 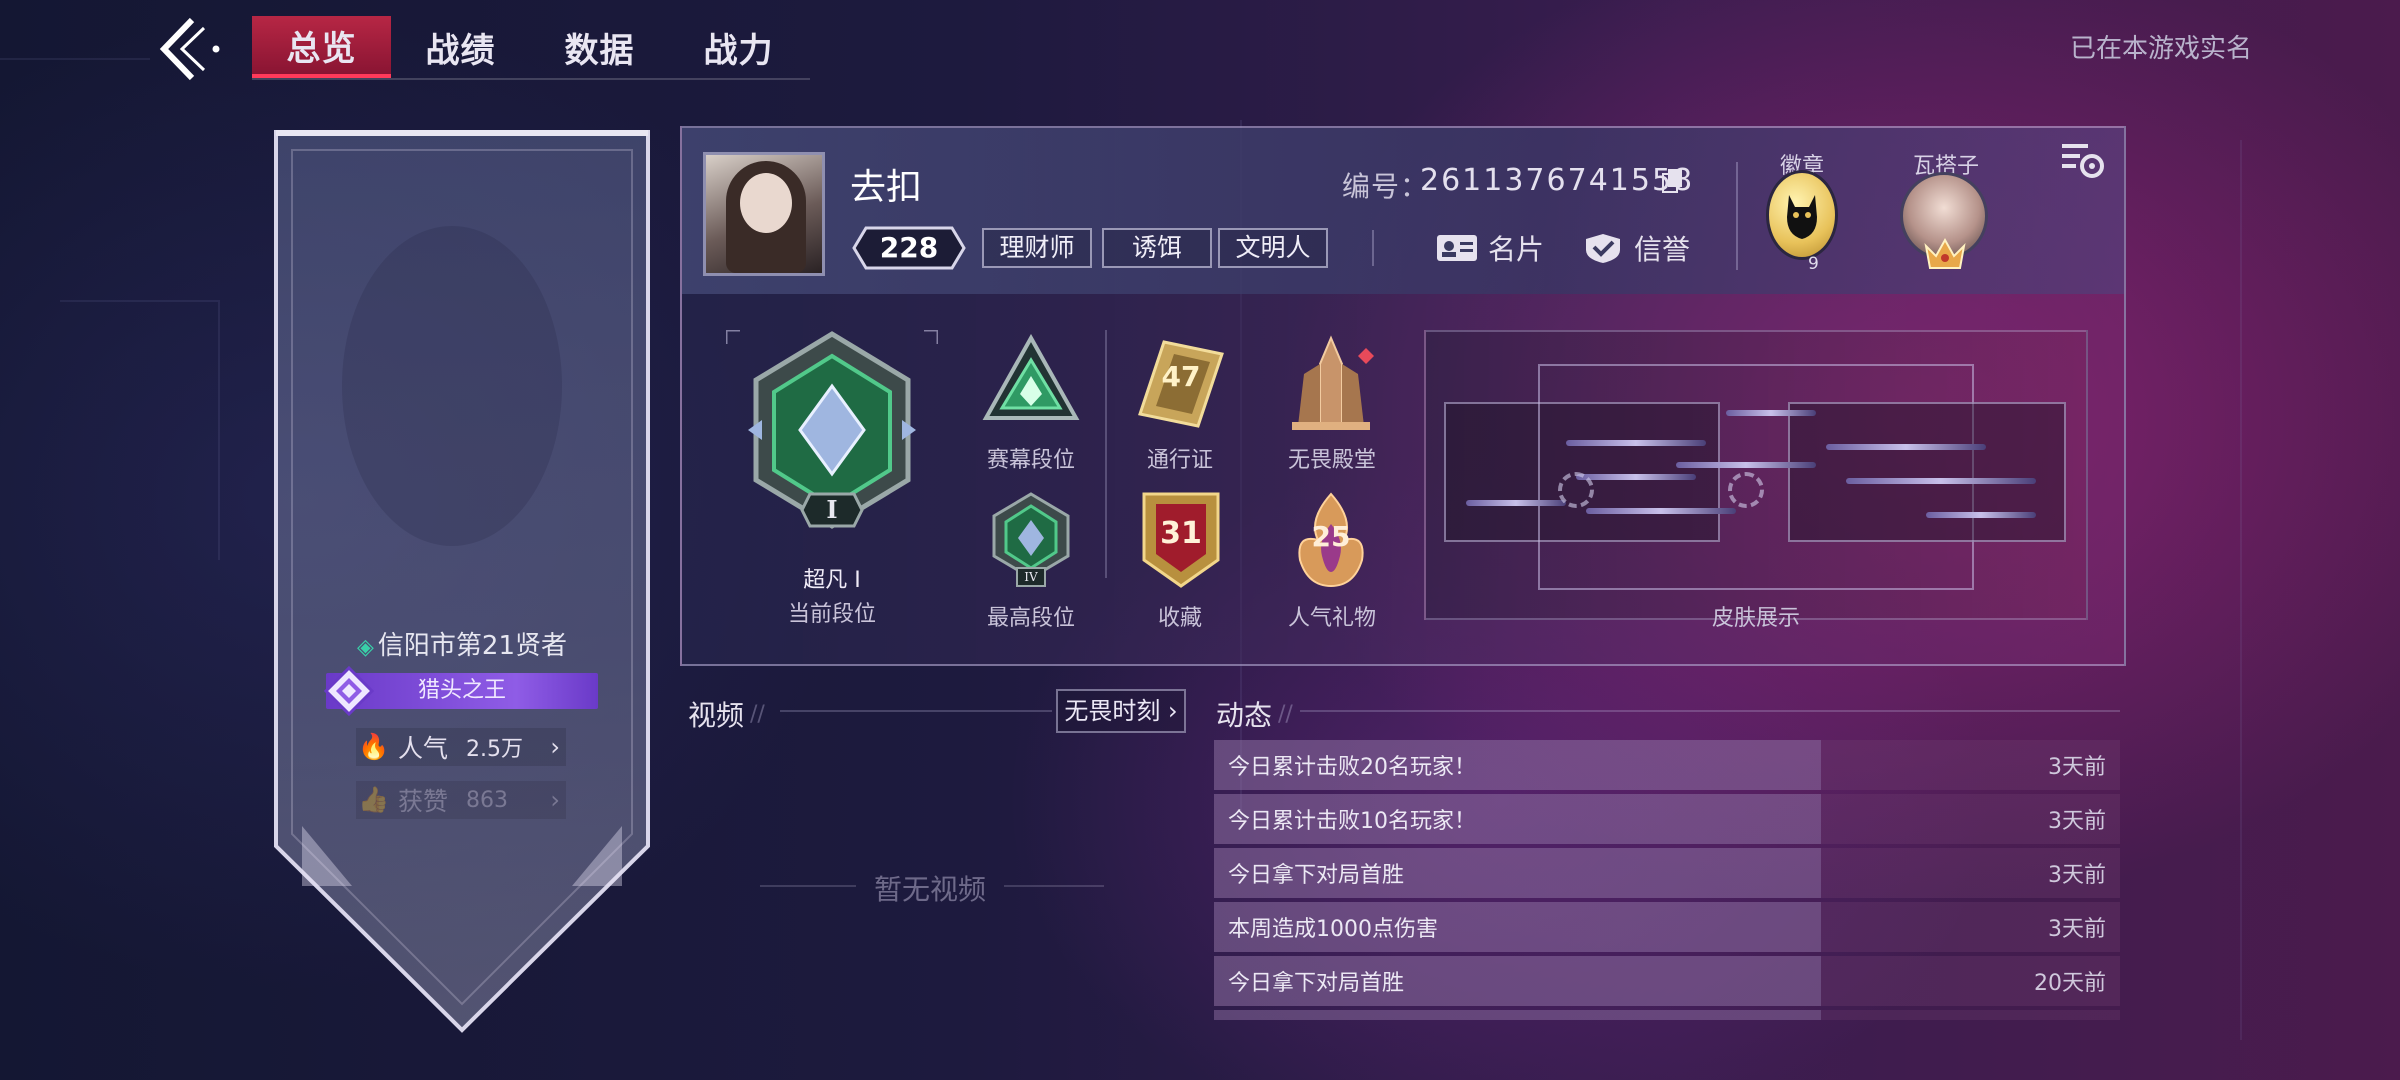 I want to click on tab-bar: 总览 战绩 数据 战力, so click(x=531, y=48).